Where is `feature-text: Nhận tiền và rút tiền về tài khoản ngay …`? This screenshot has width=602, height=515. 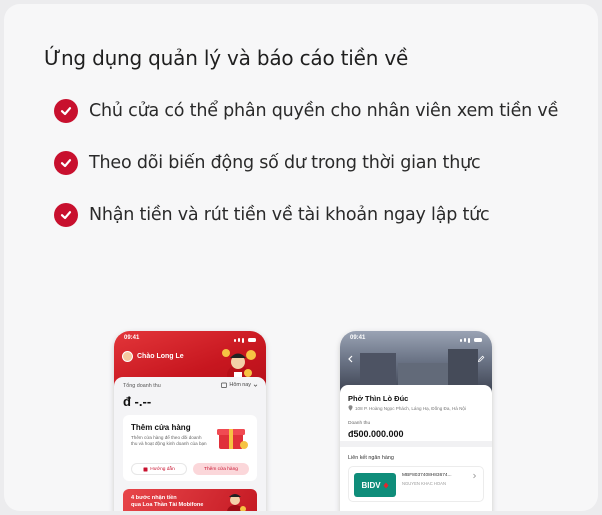
feature-text: Nhận tiền và rút tiền về tài khoản ngay … is located at coordinates (289, 215).